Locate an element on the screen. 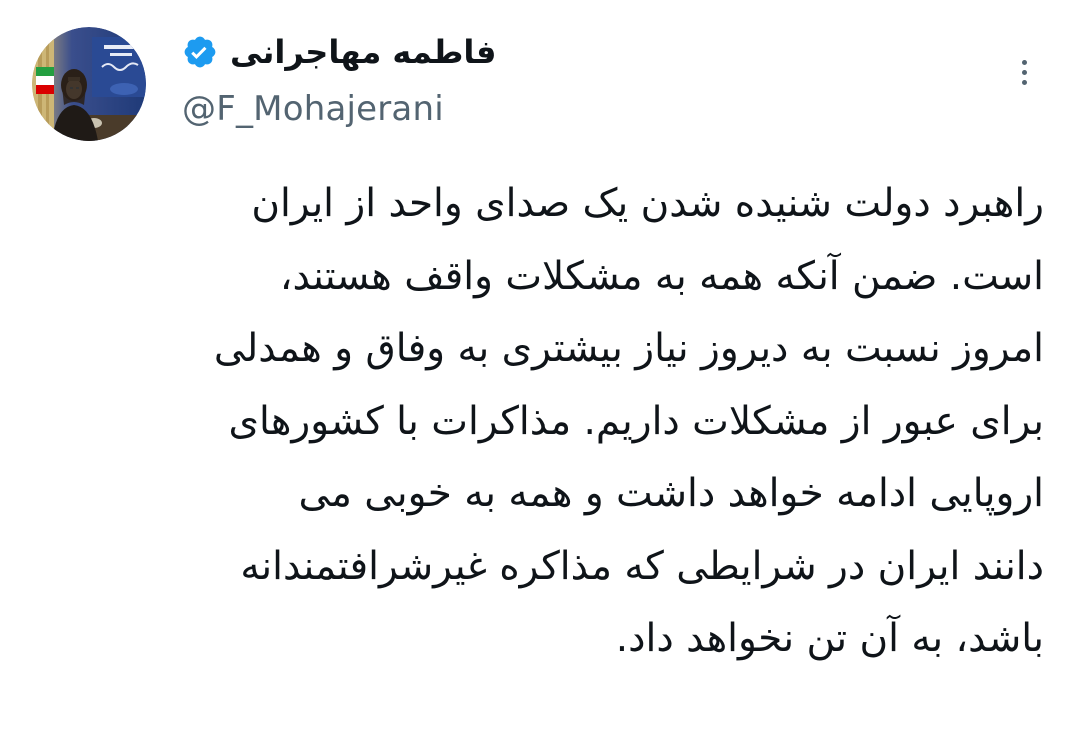 The image size is (1080, 740). author-handle: @F_Mohajerani is located at coordinates (313, 109).